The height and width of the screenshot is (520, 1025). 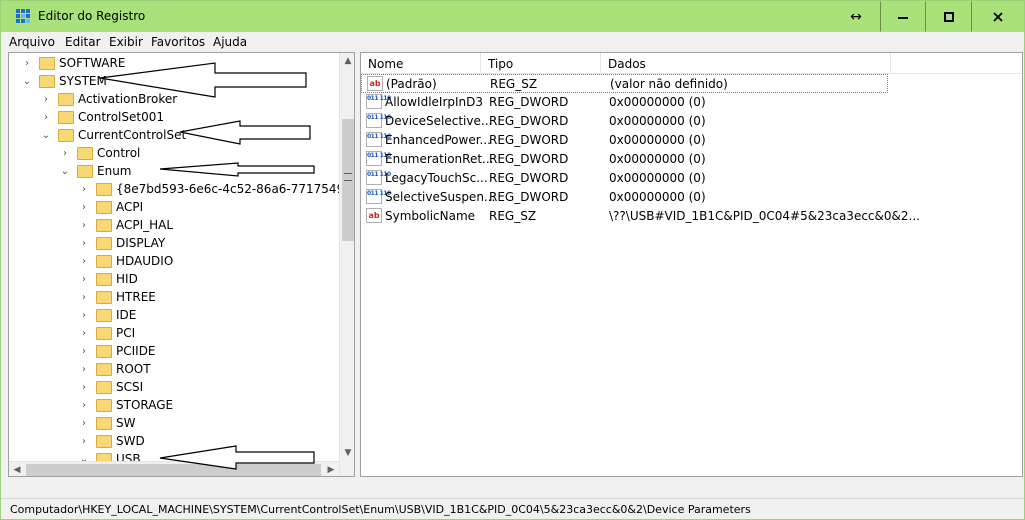 I want to click on tree-item: › {8e7bd593-6e6c-4c52-86a6-77175494dd8e, so click(x=208, y=189).